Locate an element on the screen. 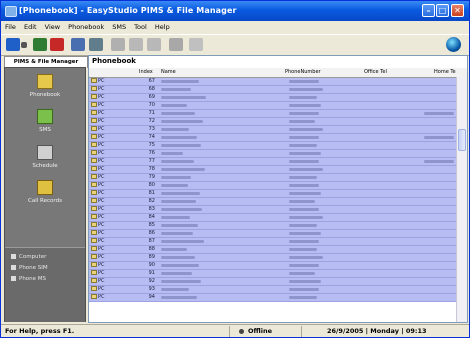 This screenshot has height=338, width=470. col-home-tel: Home Te is located at coordinates (445, 72).